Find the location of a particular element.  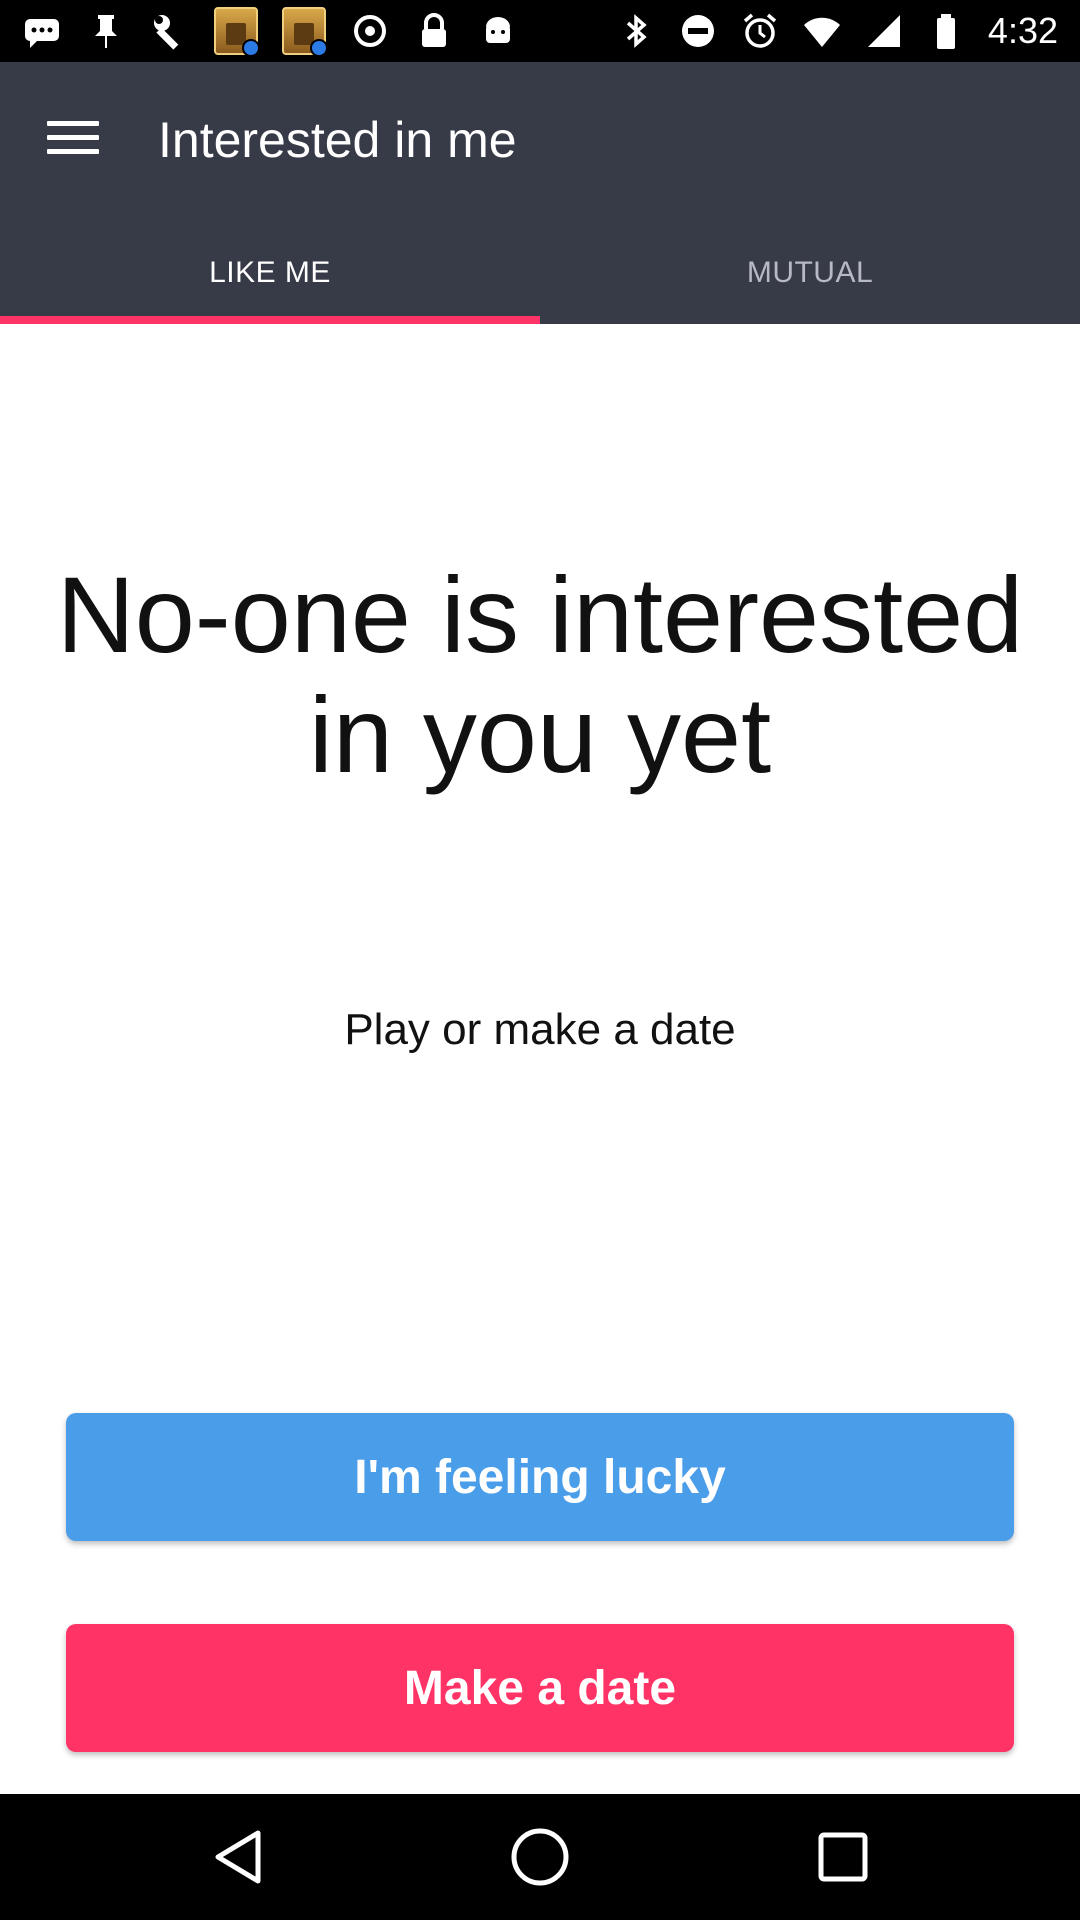

status-time: 4:32 is located at coordinates (1022, 30).